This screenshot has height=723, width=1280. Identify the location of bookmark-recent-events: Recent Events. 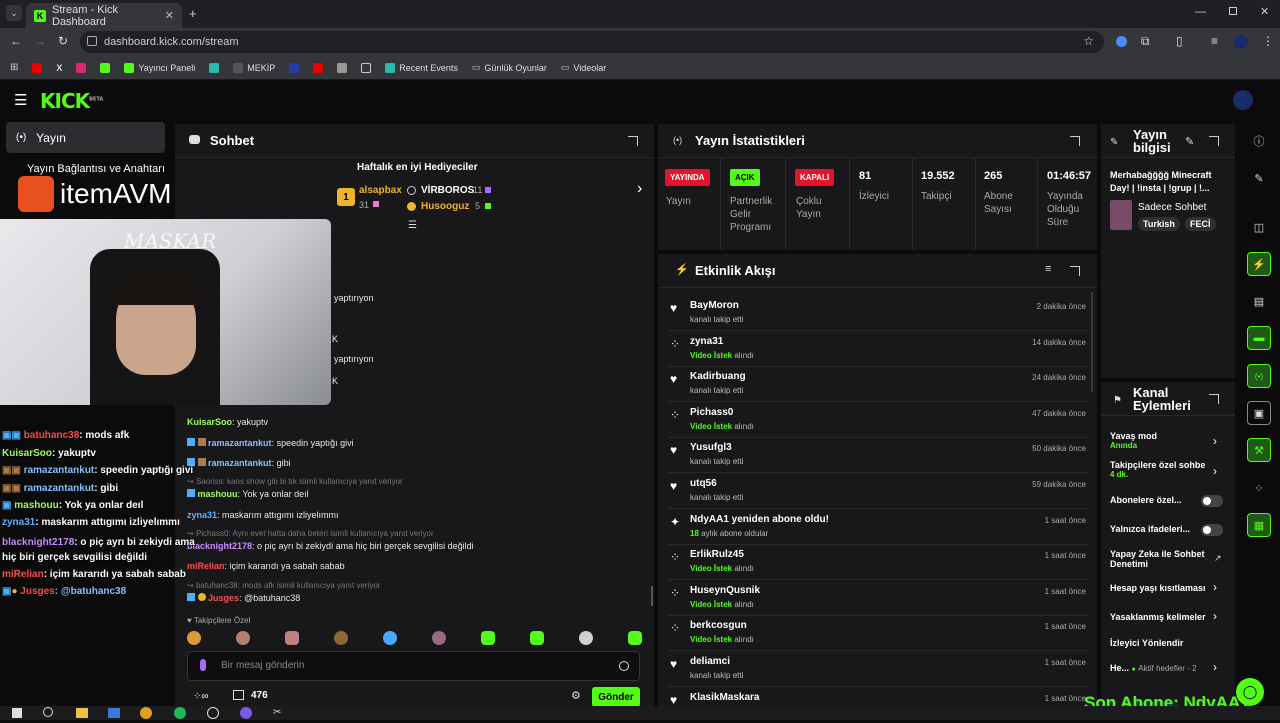
(421, 67).